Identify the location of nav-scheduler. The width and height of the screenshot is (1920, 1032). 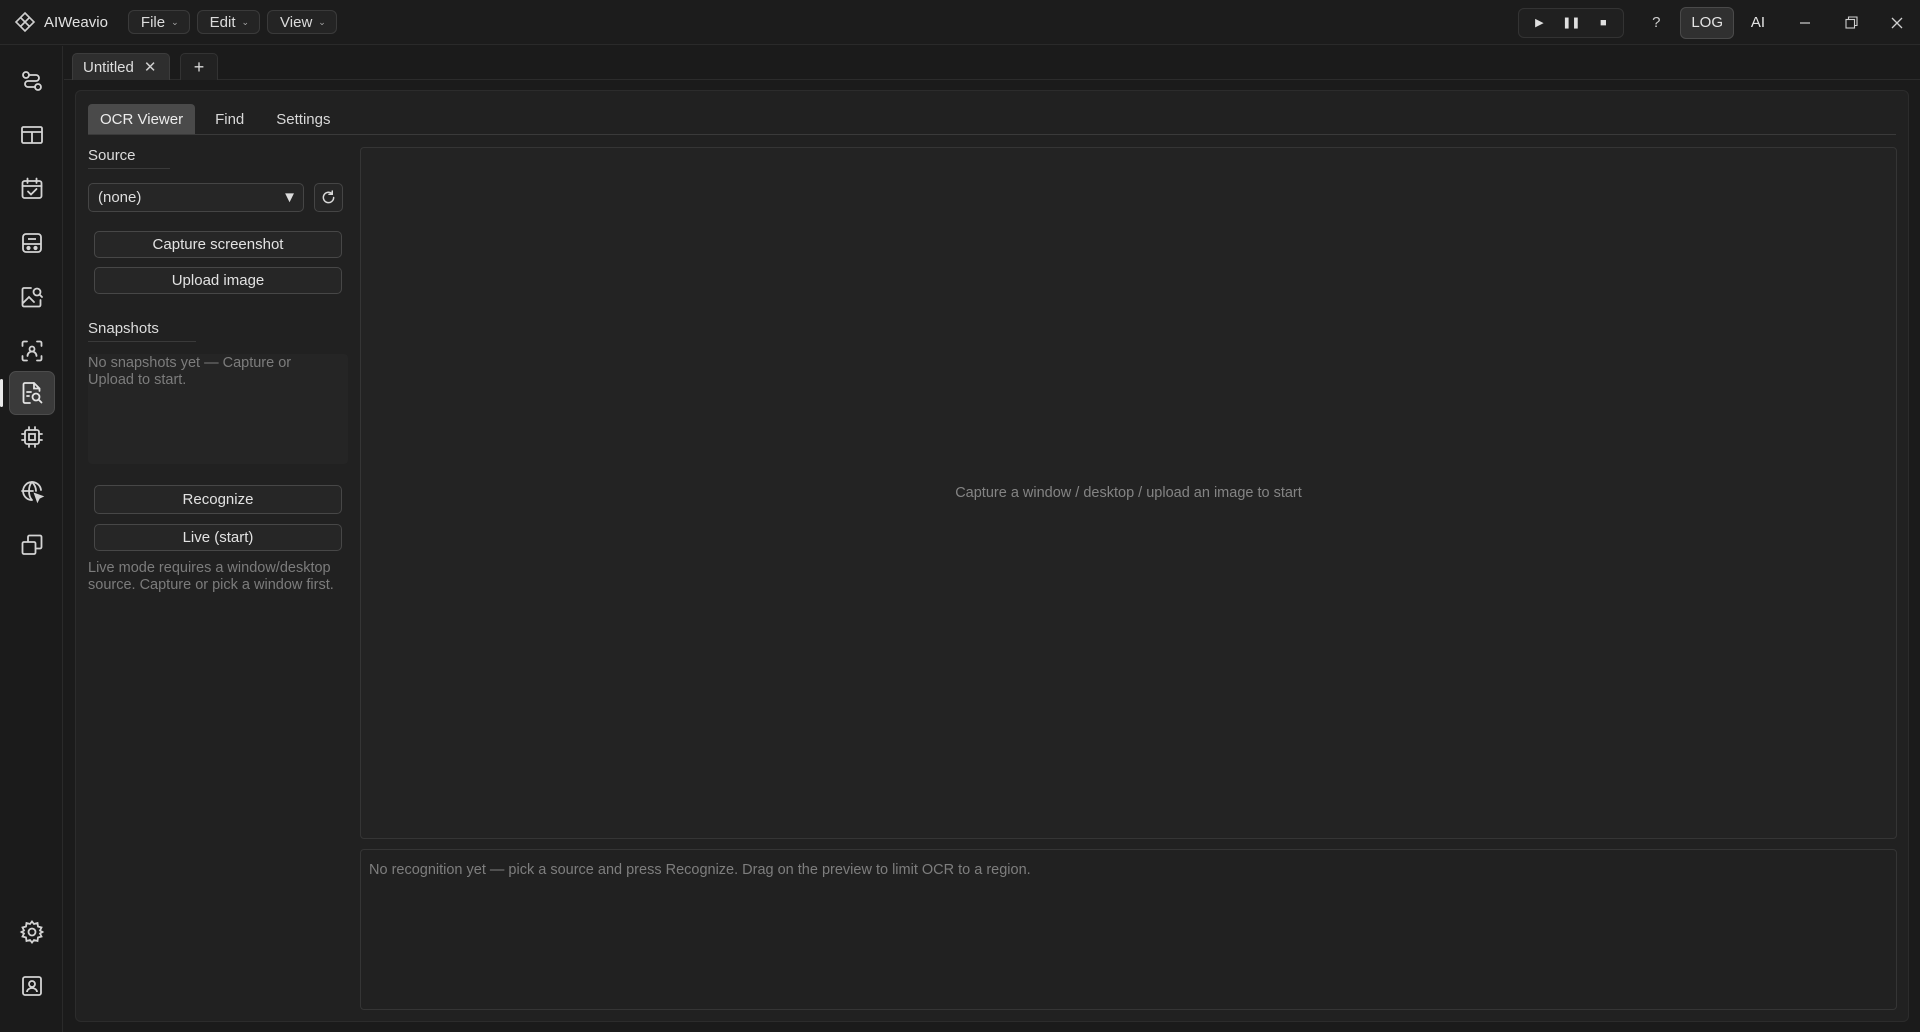
(32, 189).